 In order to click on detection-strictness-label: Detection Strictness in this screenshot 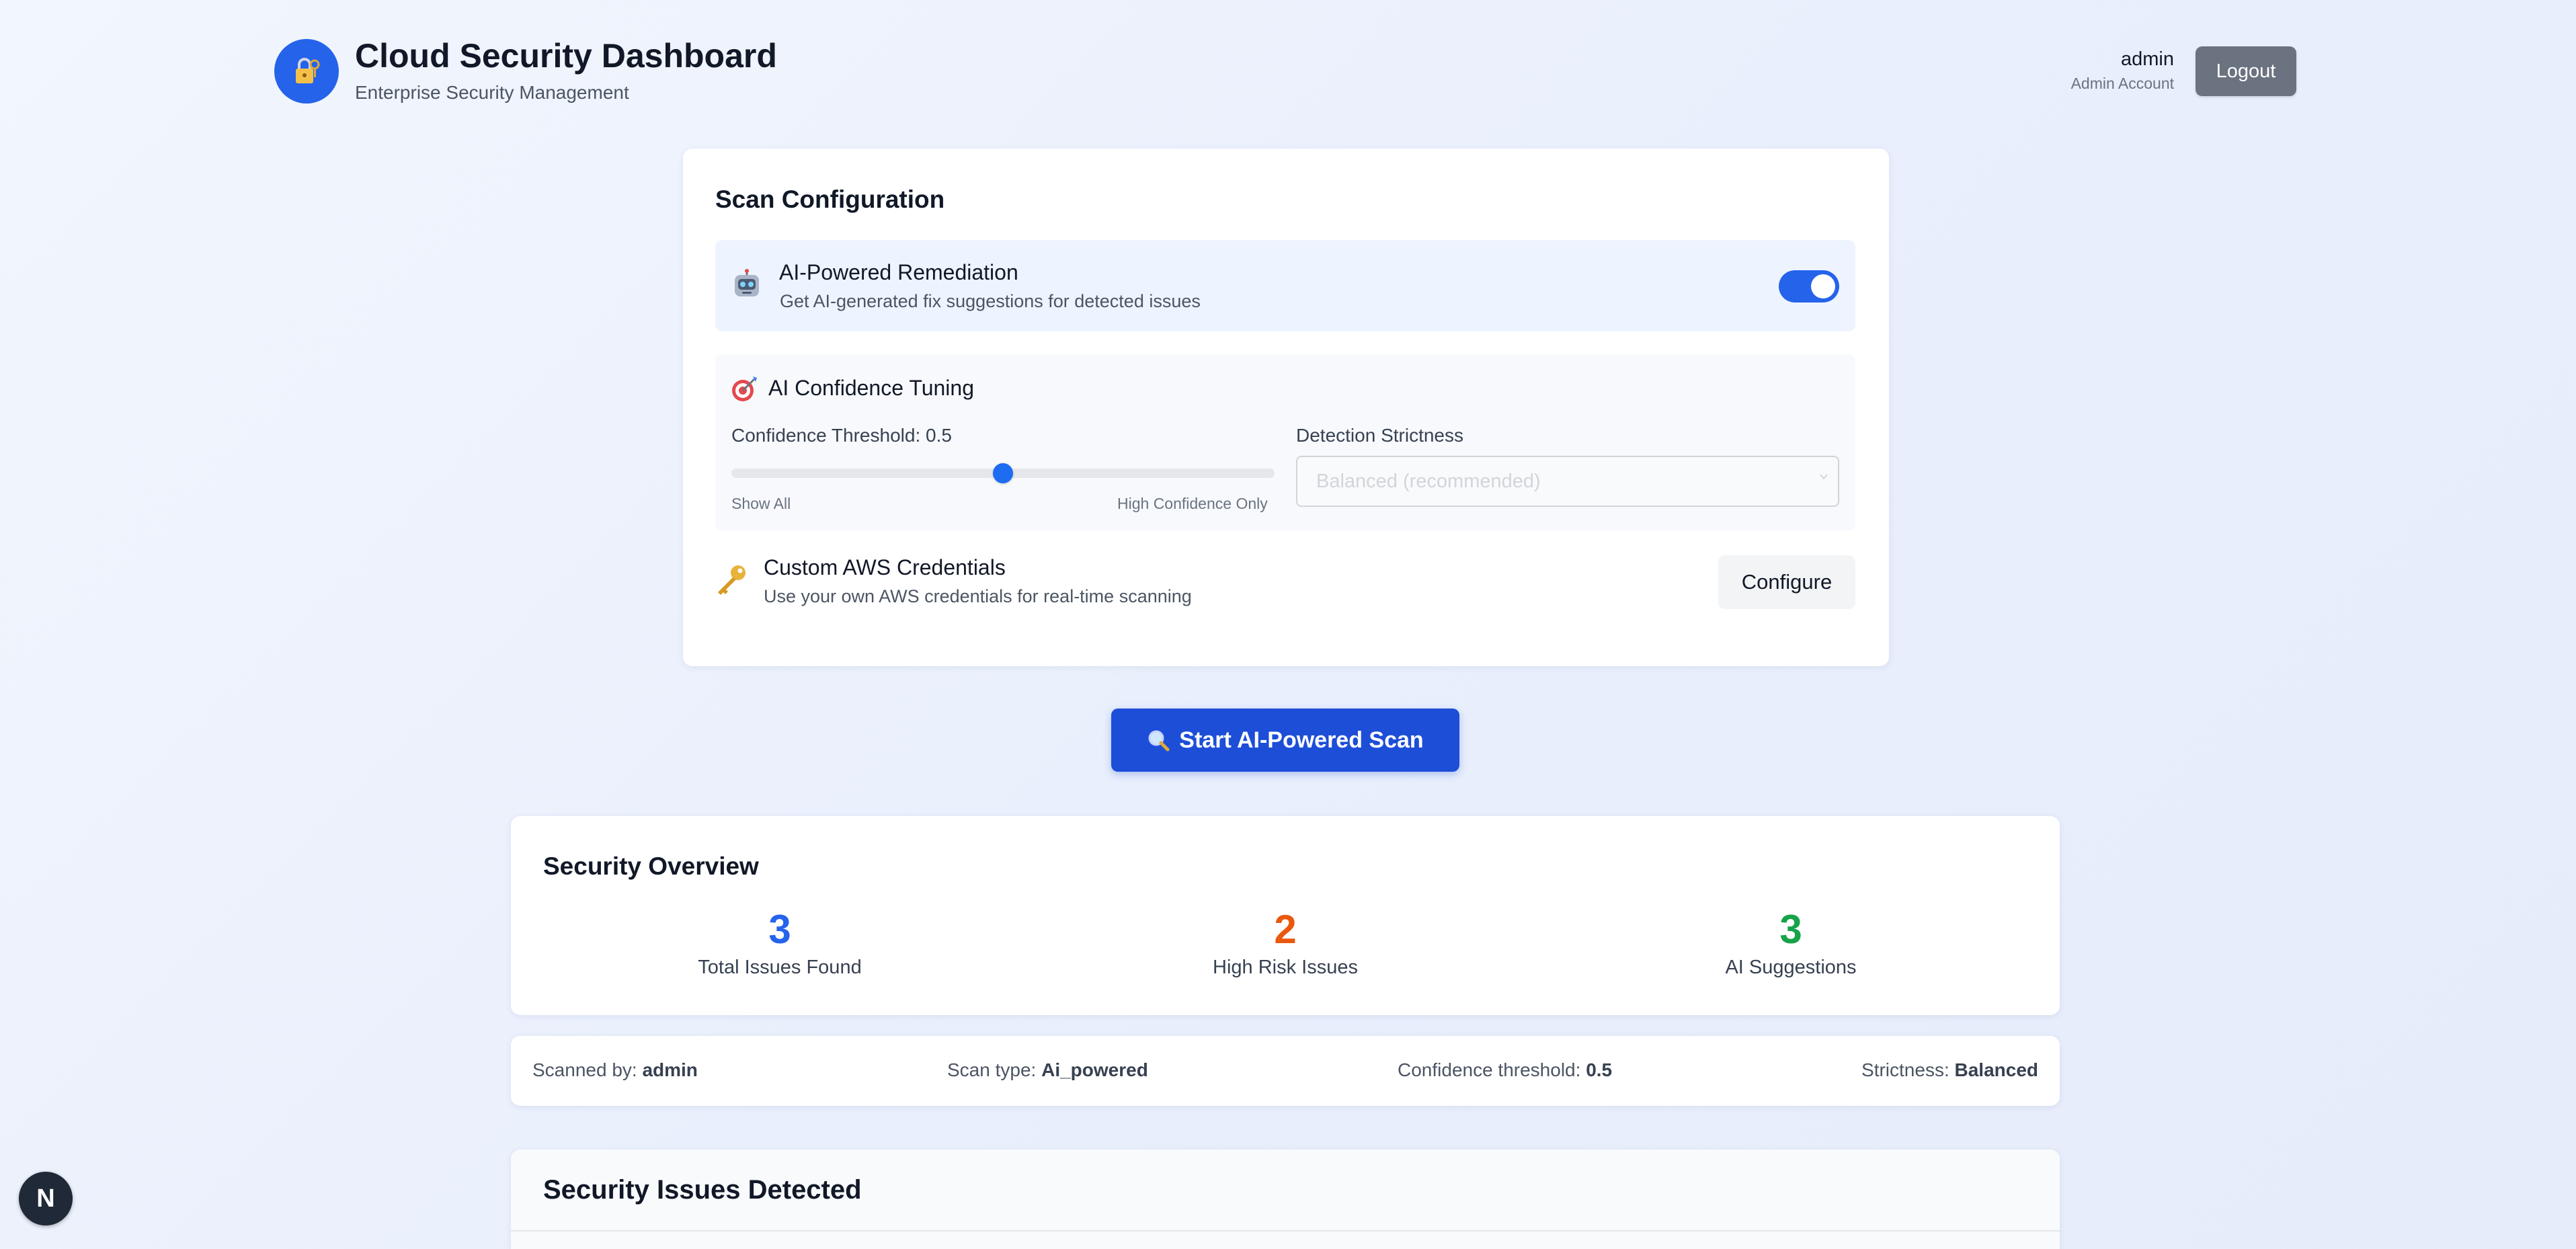, I will do `click(1379, 435)`.